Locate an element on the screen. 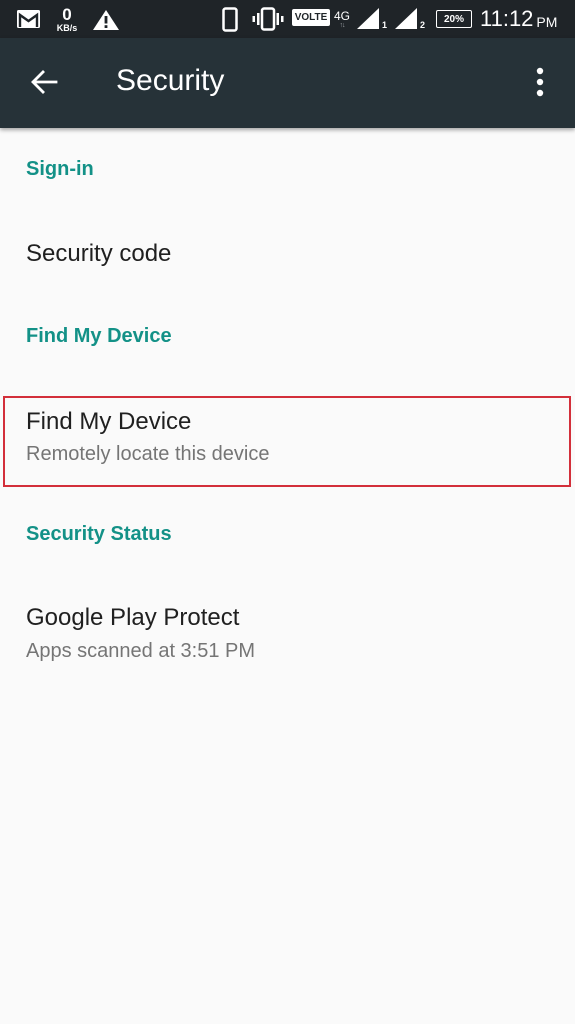 Image resolution: width=575 pixels, height=1024 pixels. clock-ampm: PM is located at coordinates (547, 22).